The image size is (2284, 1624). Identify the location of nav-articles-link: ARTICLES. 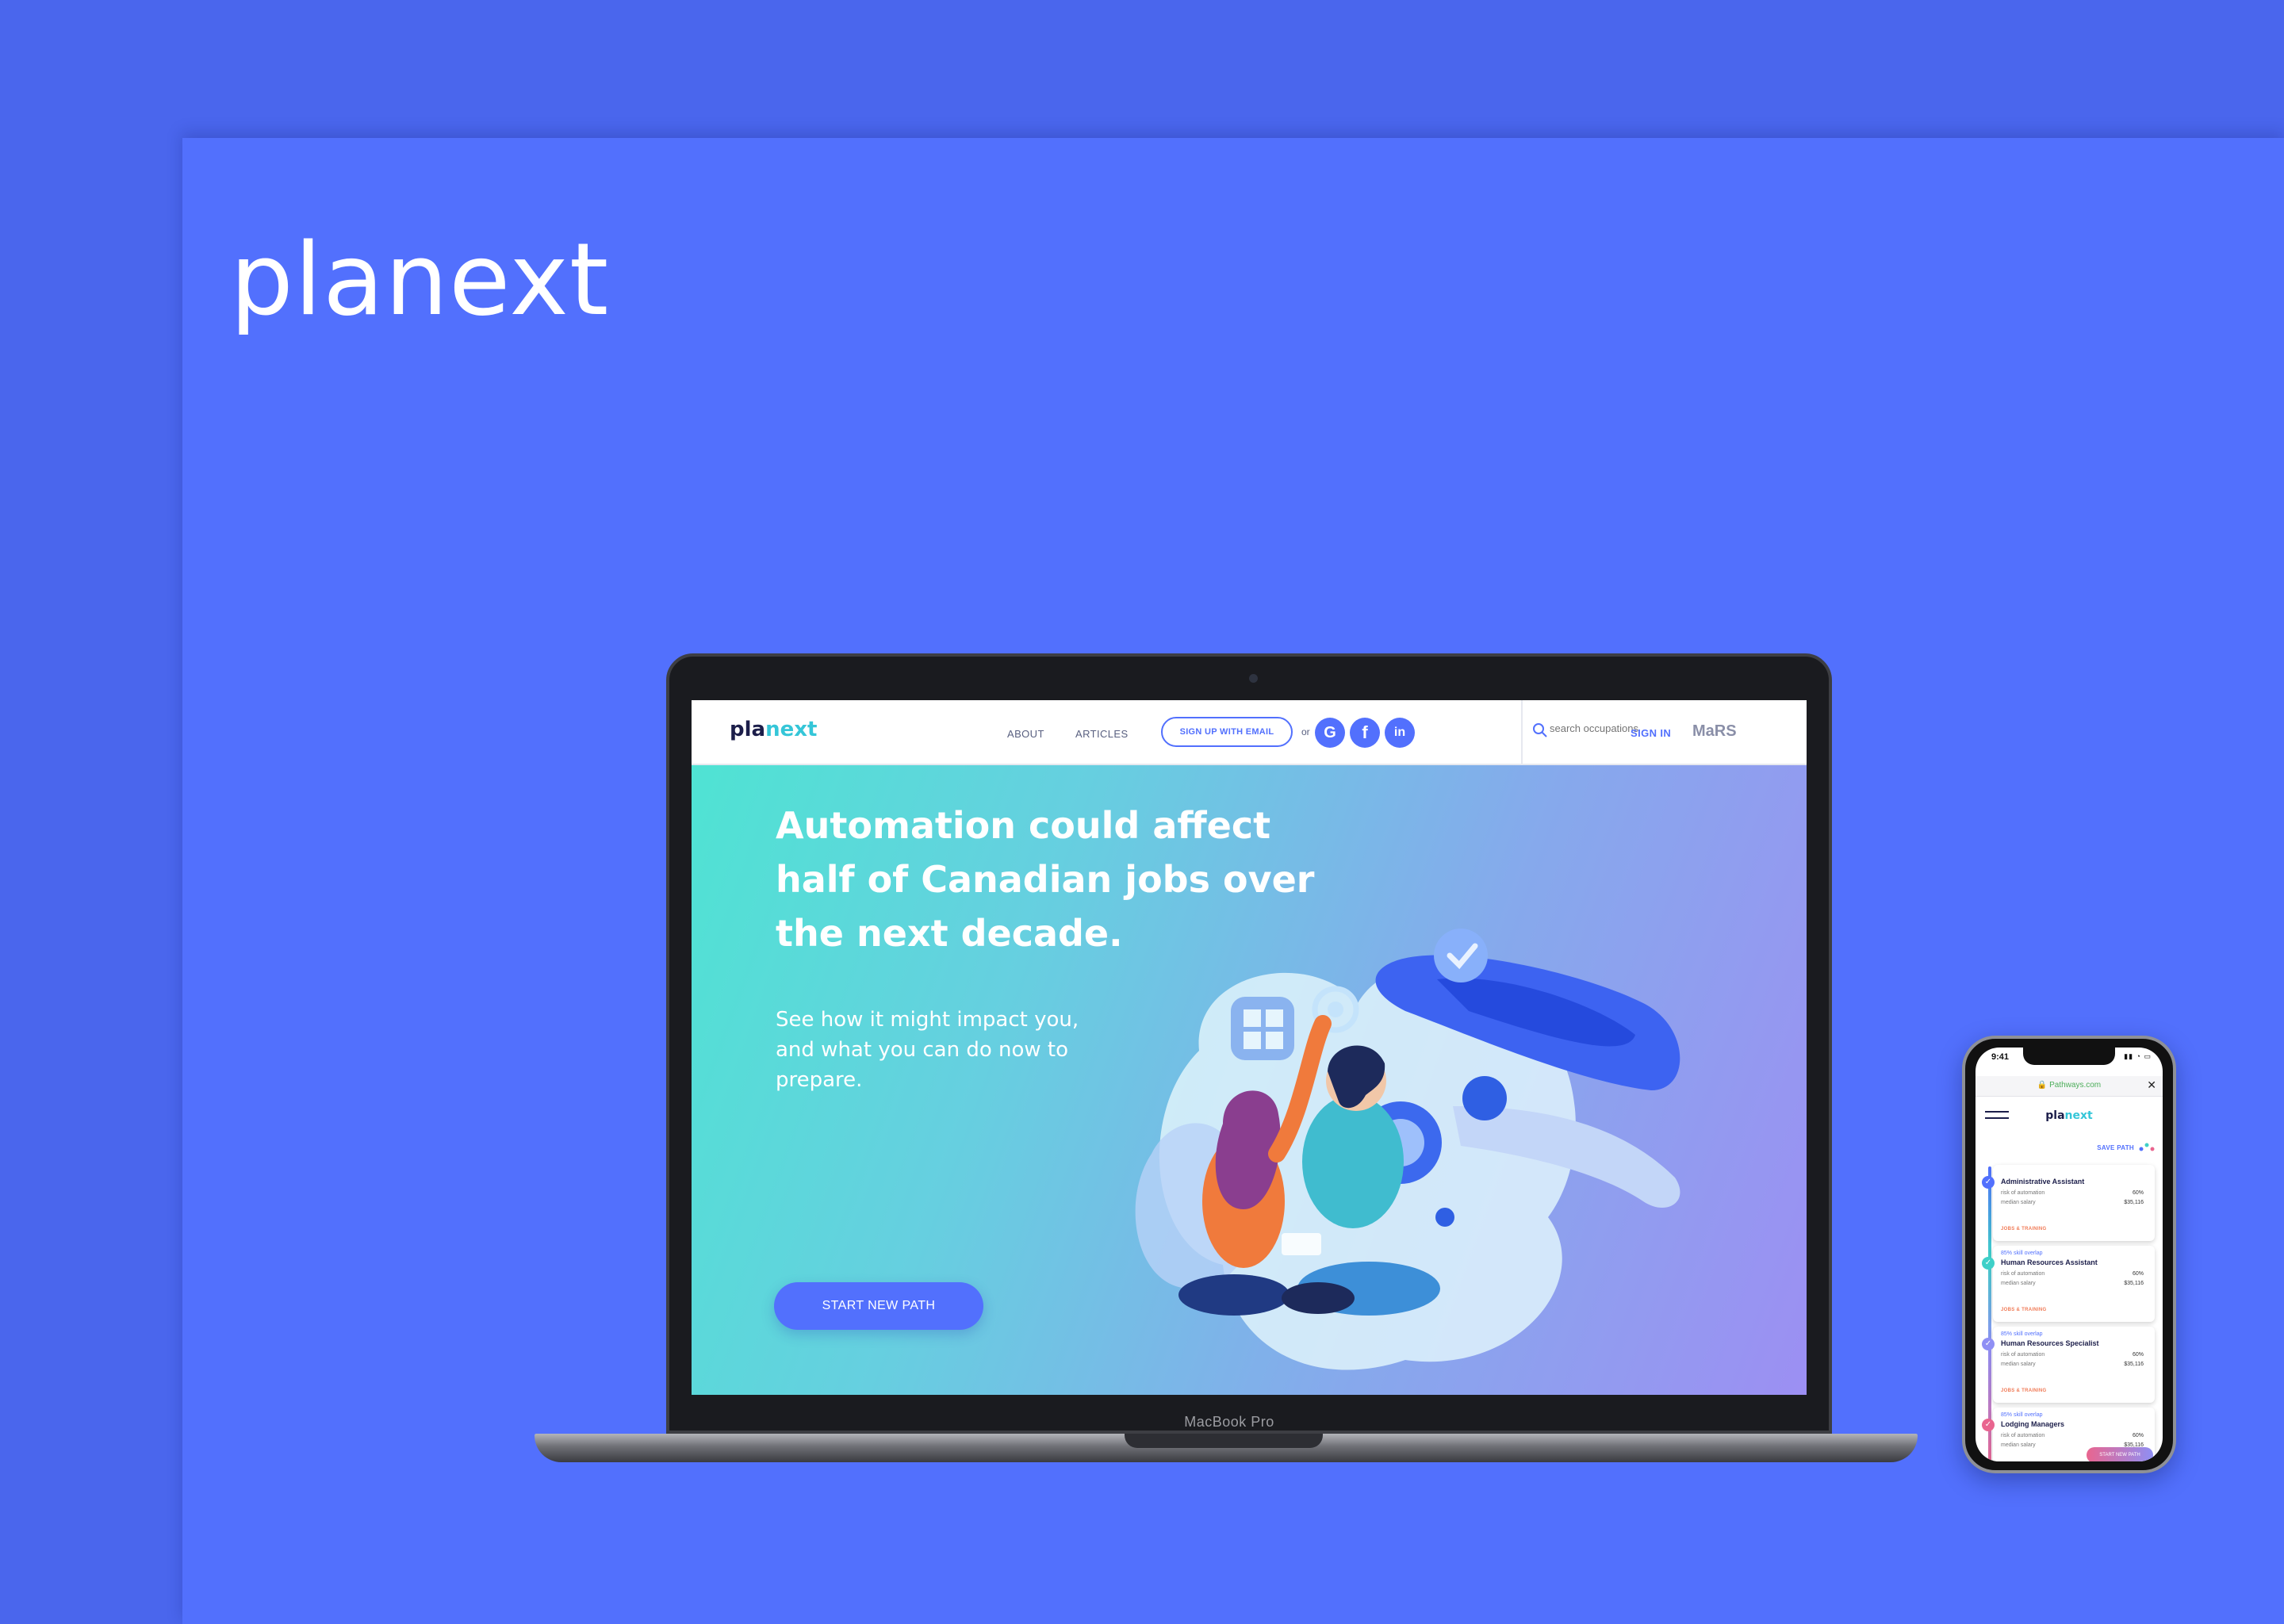
(1102, 734).